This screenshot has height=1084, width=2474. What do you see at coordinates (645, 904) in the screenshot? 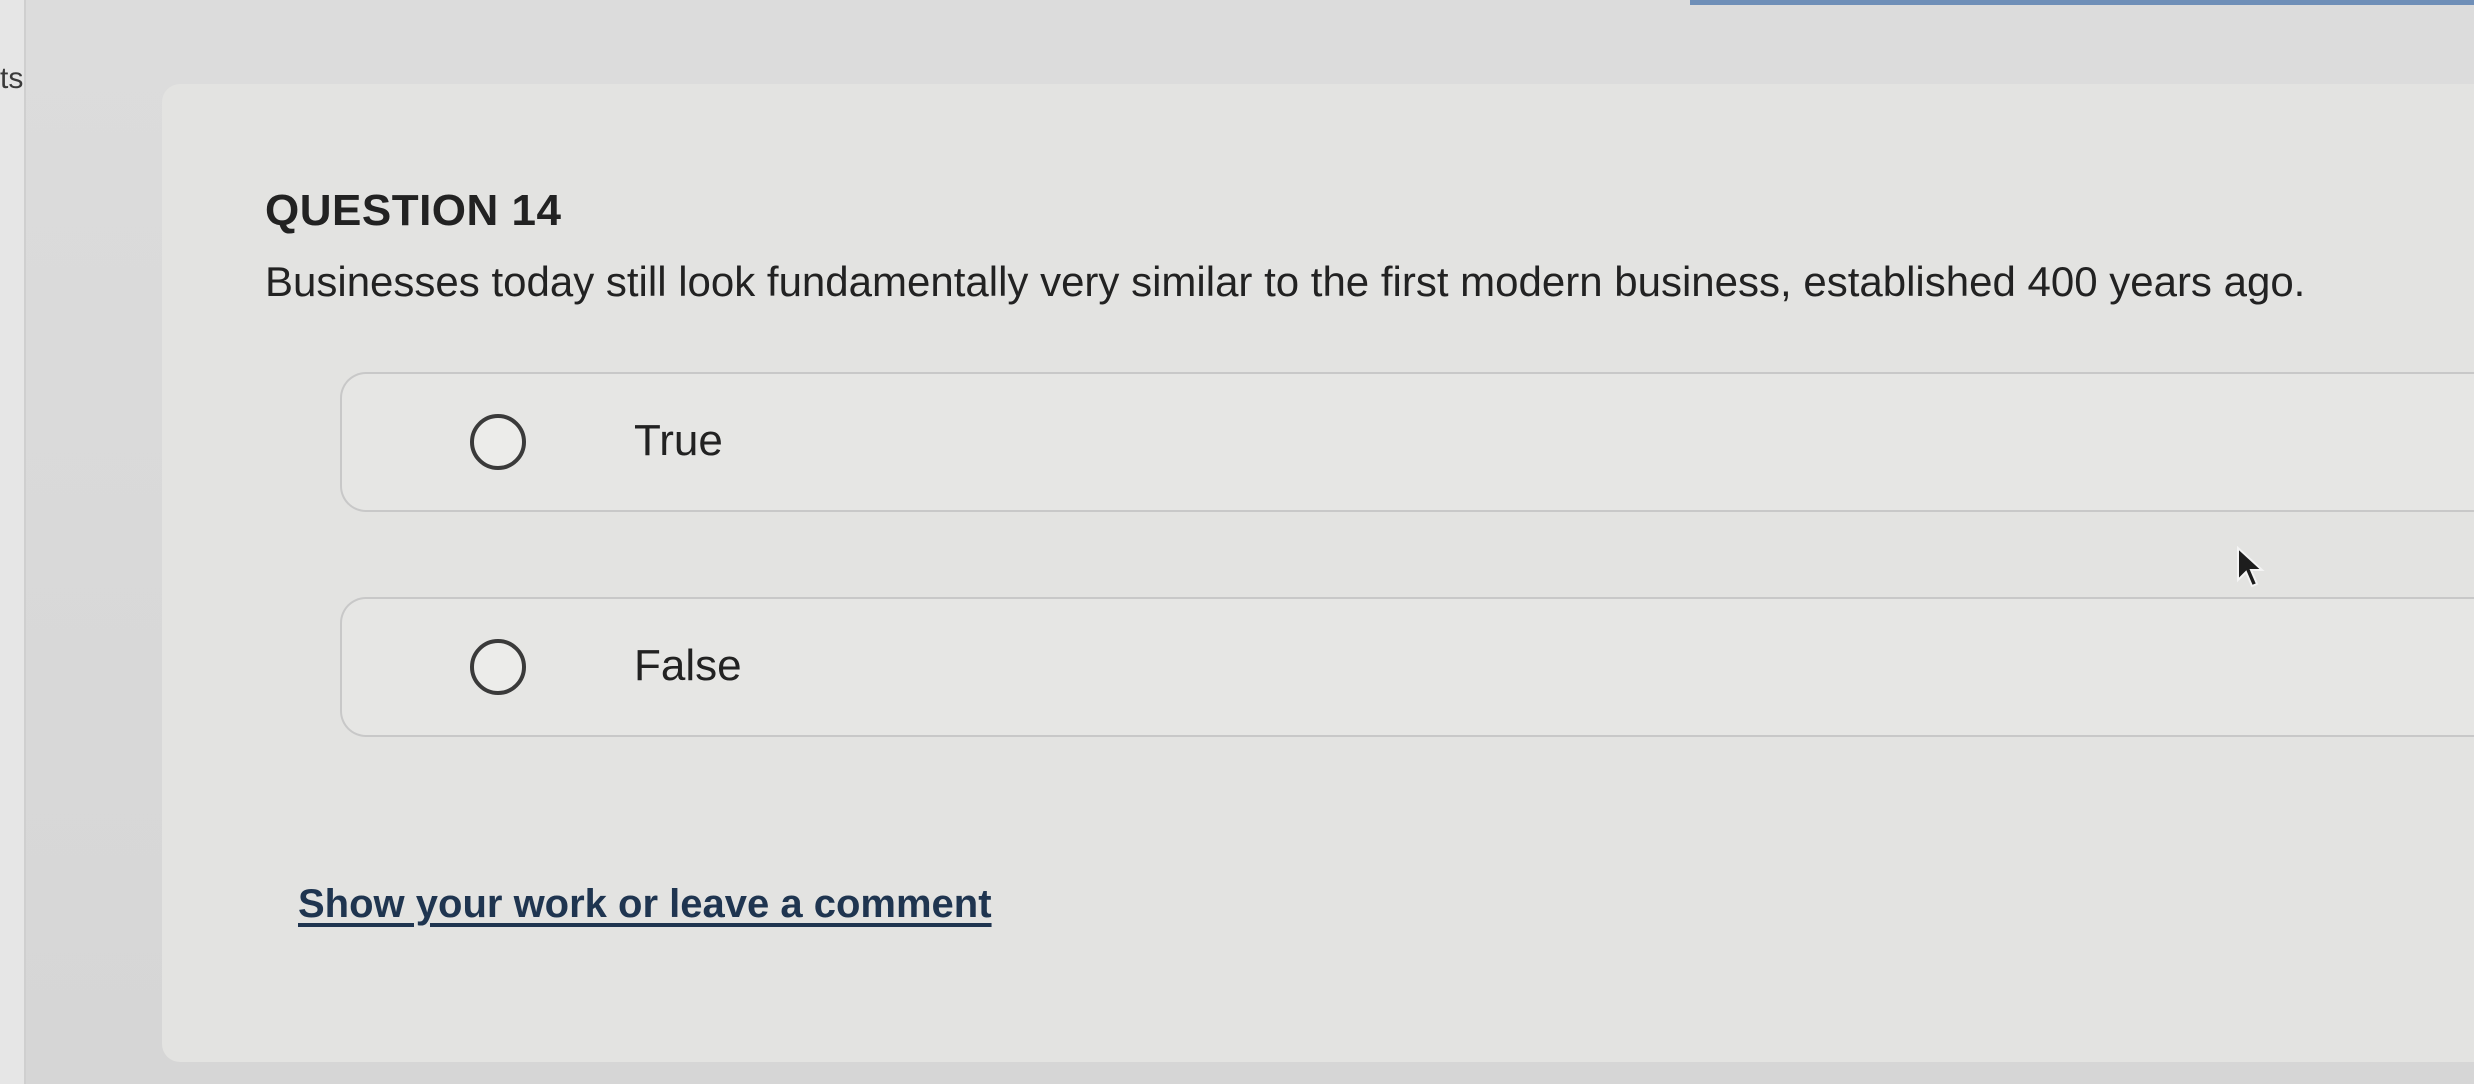
I see `show-work-comment-link: Show your work or leave a comment` at bounding box center [645, 904].